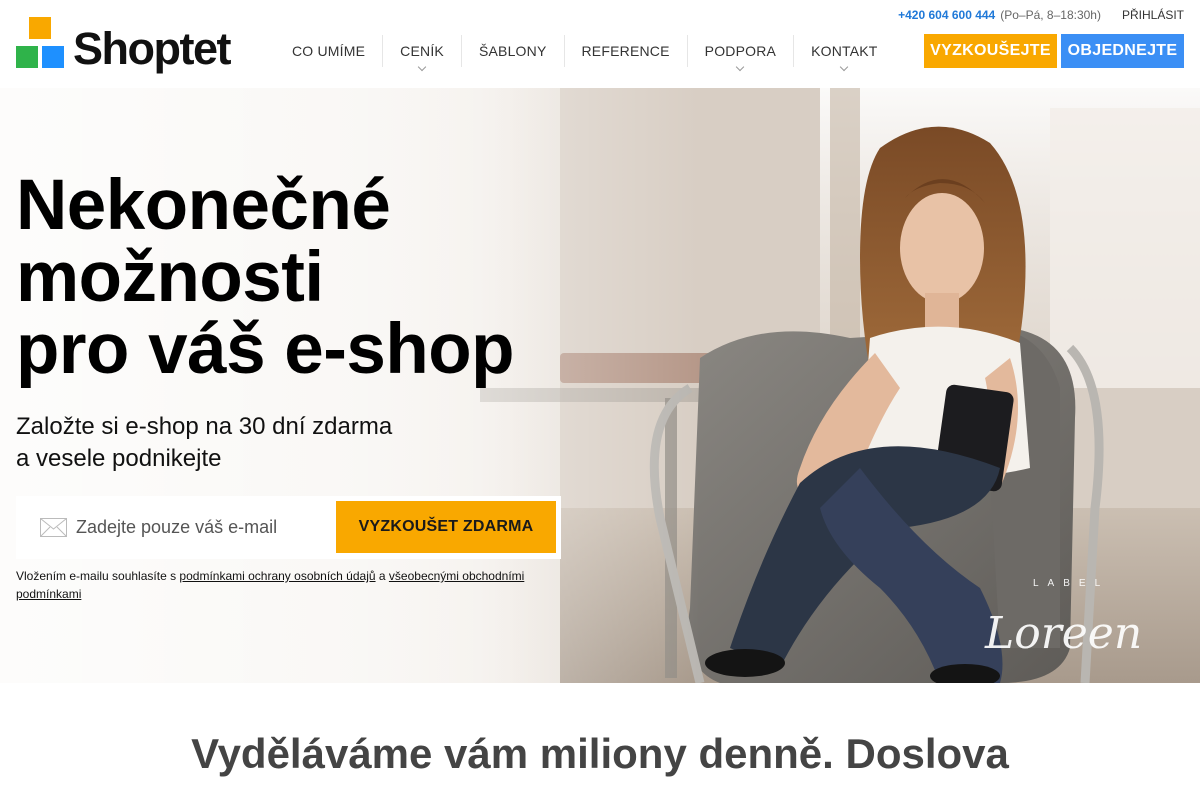  What do you see at coordinates (119, 458) in the screenshot?
I see `hero-subtitle-line: a vesele podnikejte` at bounding box center [119, 458].